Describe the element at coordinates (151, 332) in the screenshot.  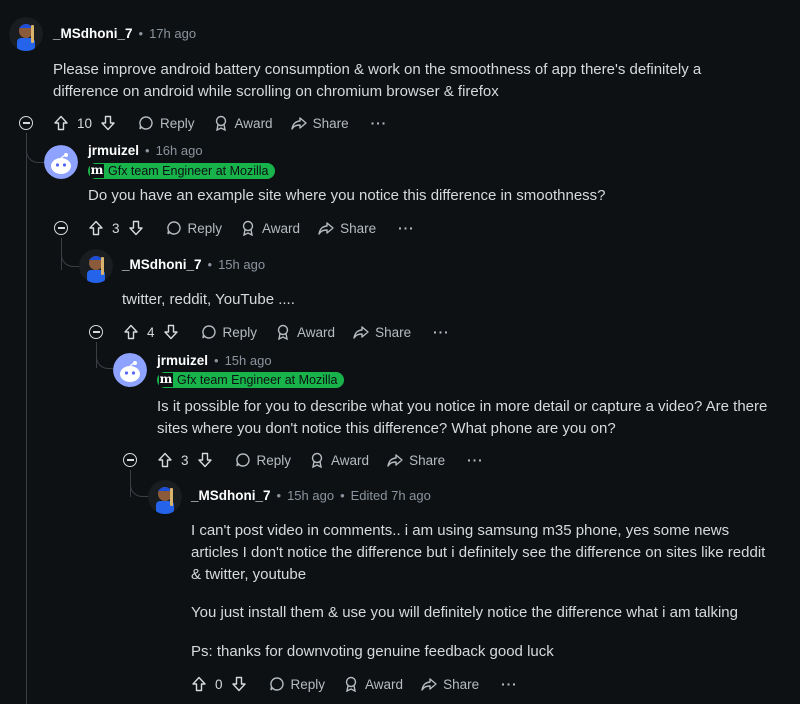
I see `vote-score: 4` at that location.